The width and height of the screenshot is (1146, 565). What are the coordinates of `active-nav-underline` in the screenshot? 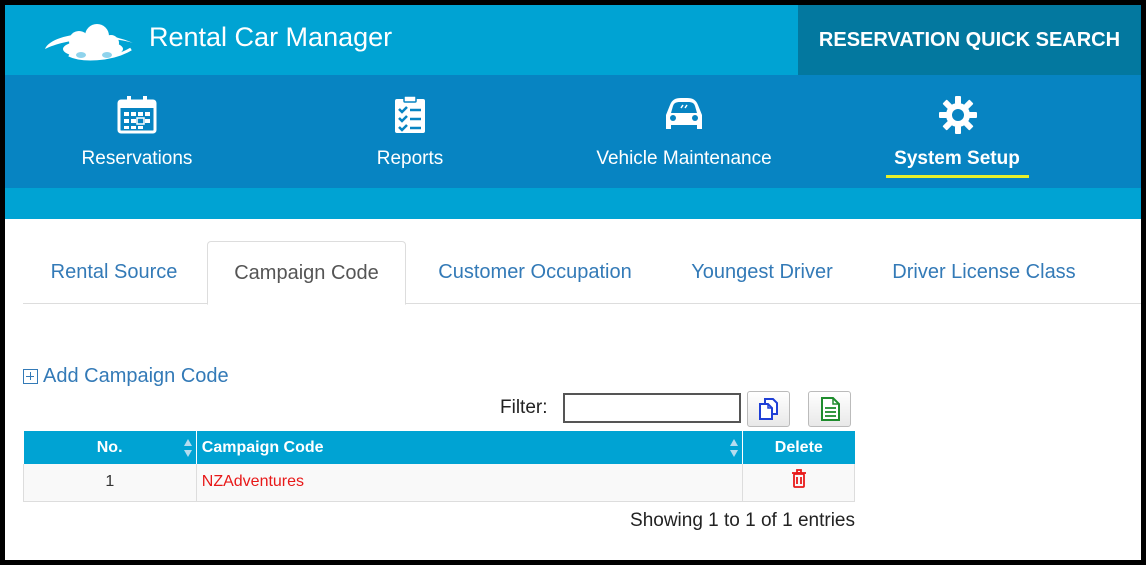 It's located at (957, 176).